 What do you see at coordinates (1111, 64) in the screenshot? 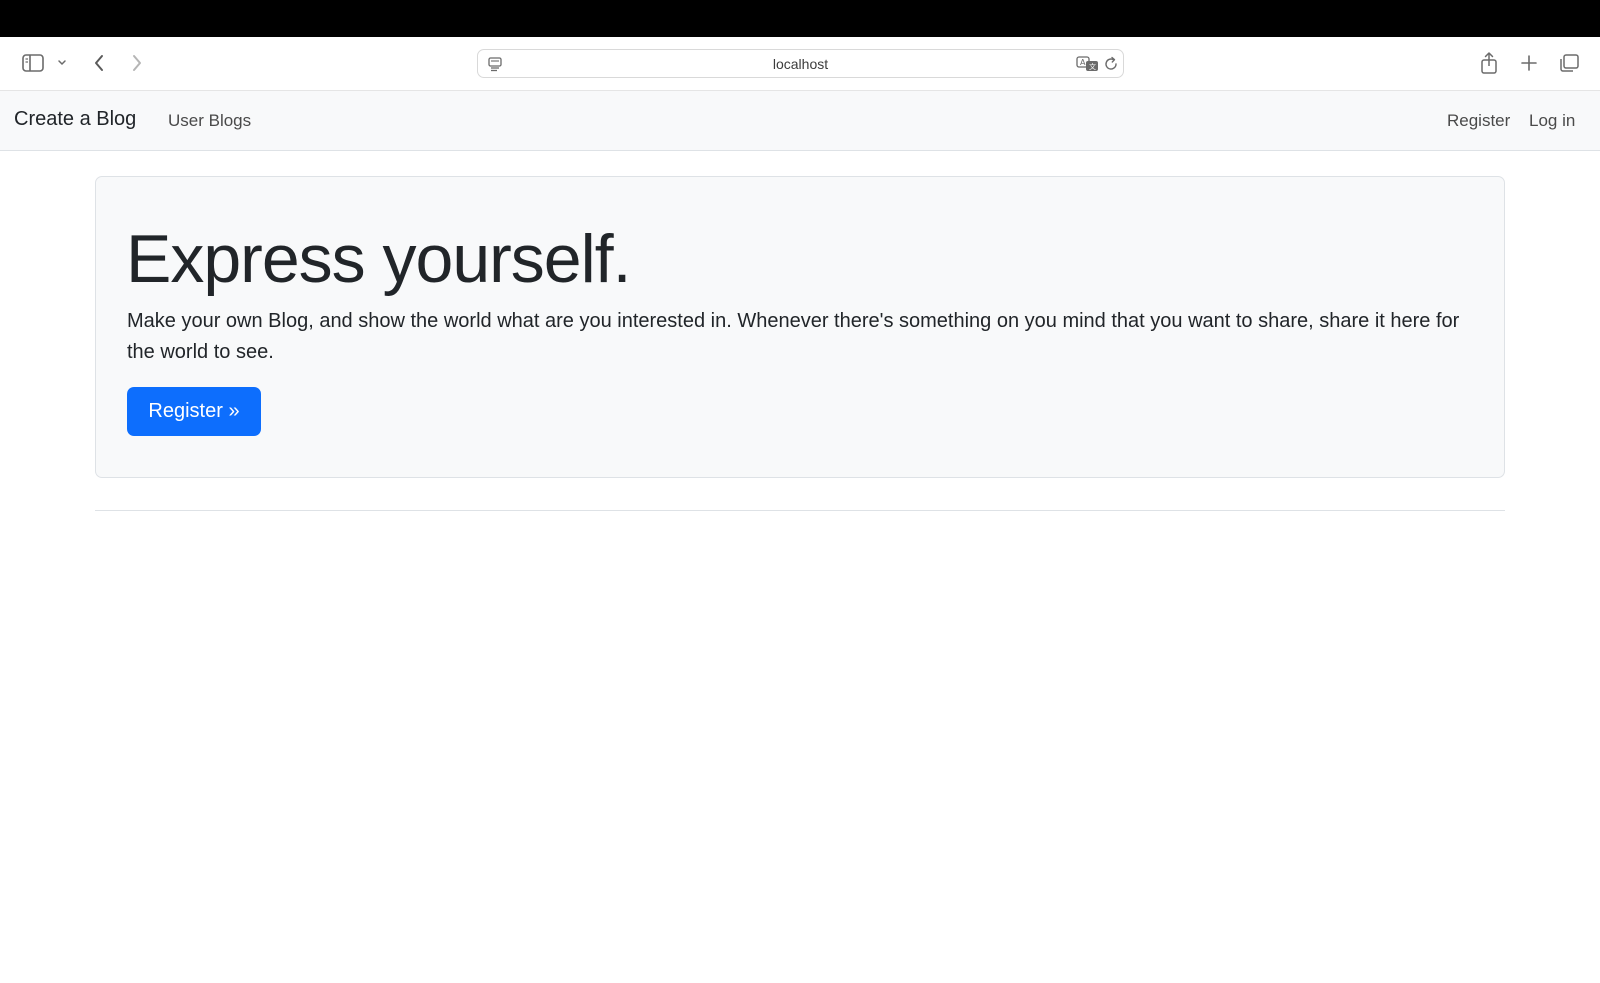
I see `reload-icon` at bounding box center [1111, 64].